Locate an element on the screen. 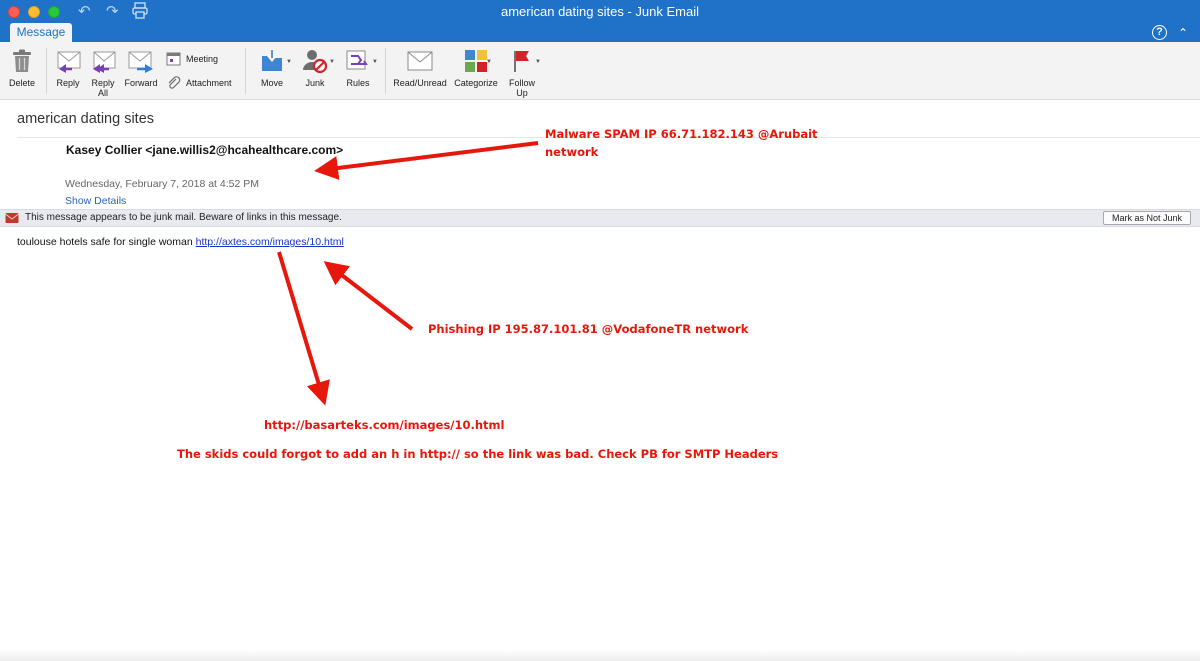  follow-up-button: Follow Up is located at coordinates (522, 72).